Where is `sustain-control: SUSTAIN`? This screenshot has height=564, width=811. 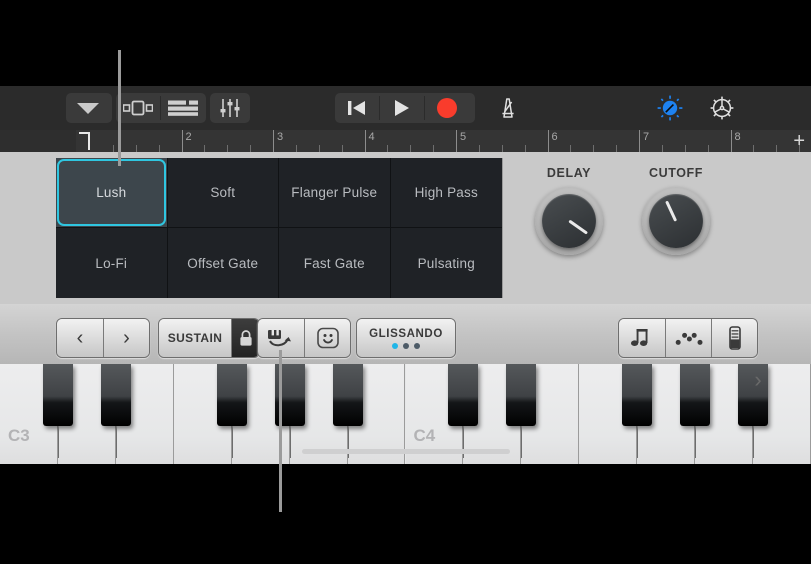
sustain-control: SUSTAIN is located at coordinates (209, 338).